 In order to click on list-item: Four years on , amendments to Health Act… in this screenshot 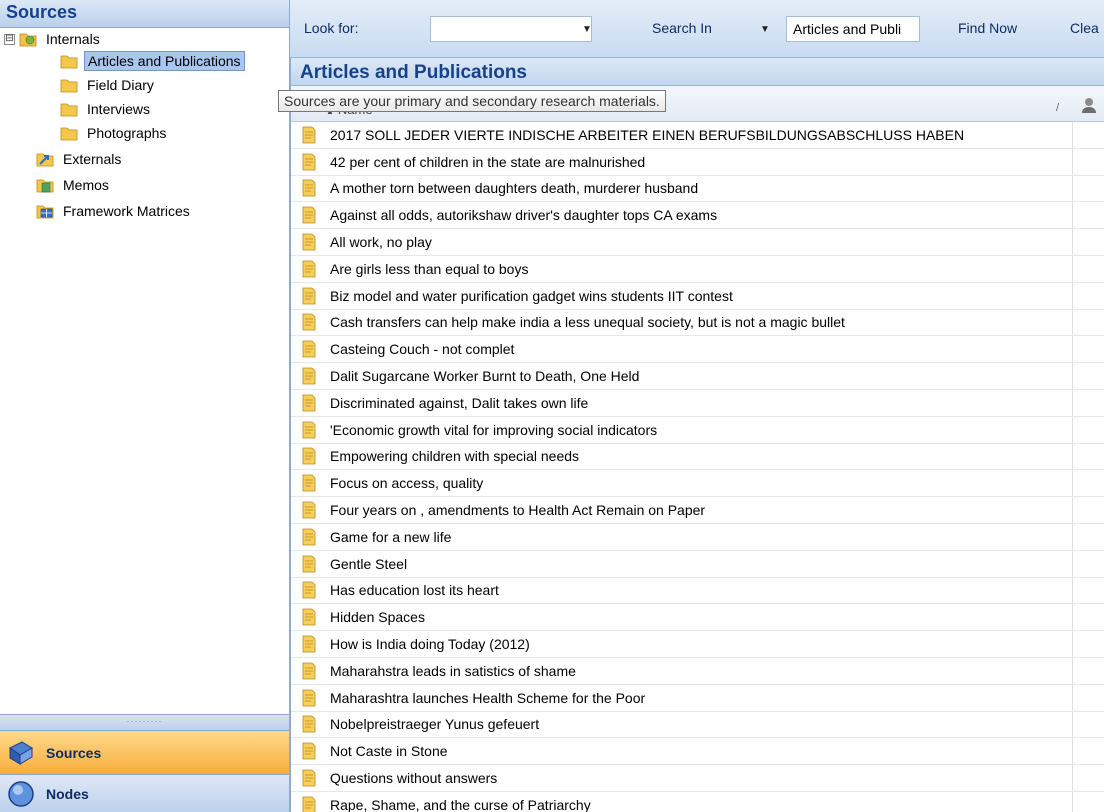, I will do `click(697, 510)`.